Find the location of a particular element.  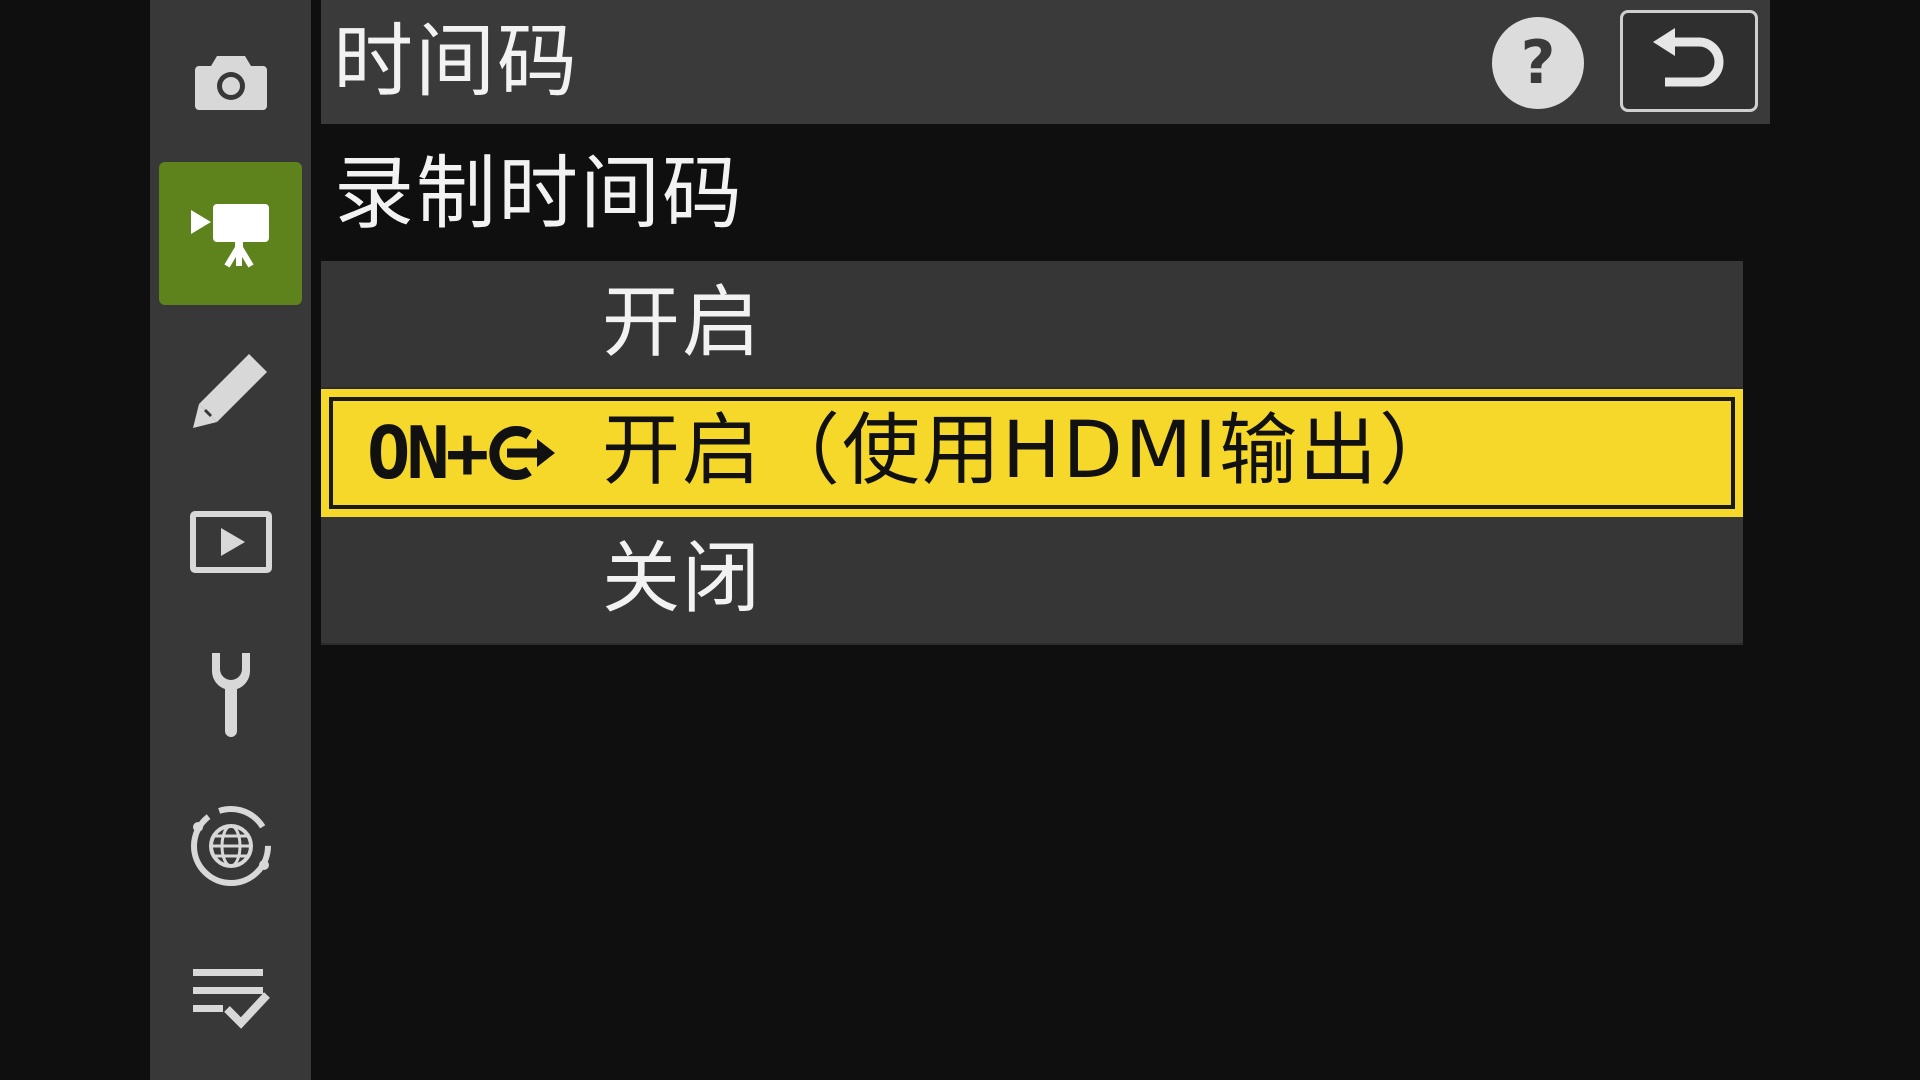

on-hdmi-badge-icon: ON+ is located at coordinates (461, 453).